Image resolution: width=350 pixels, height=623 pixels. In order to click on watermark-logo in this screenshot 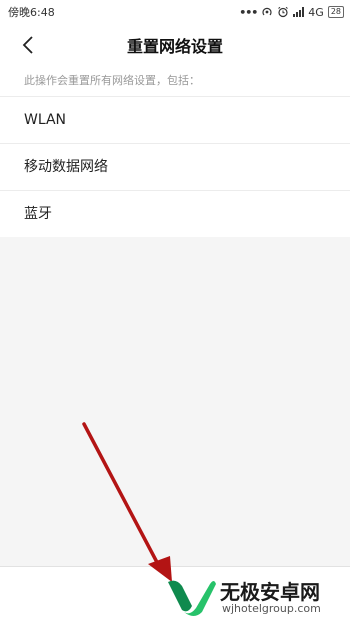, I will do `click(192, 598)`.